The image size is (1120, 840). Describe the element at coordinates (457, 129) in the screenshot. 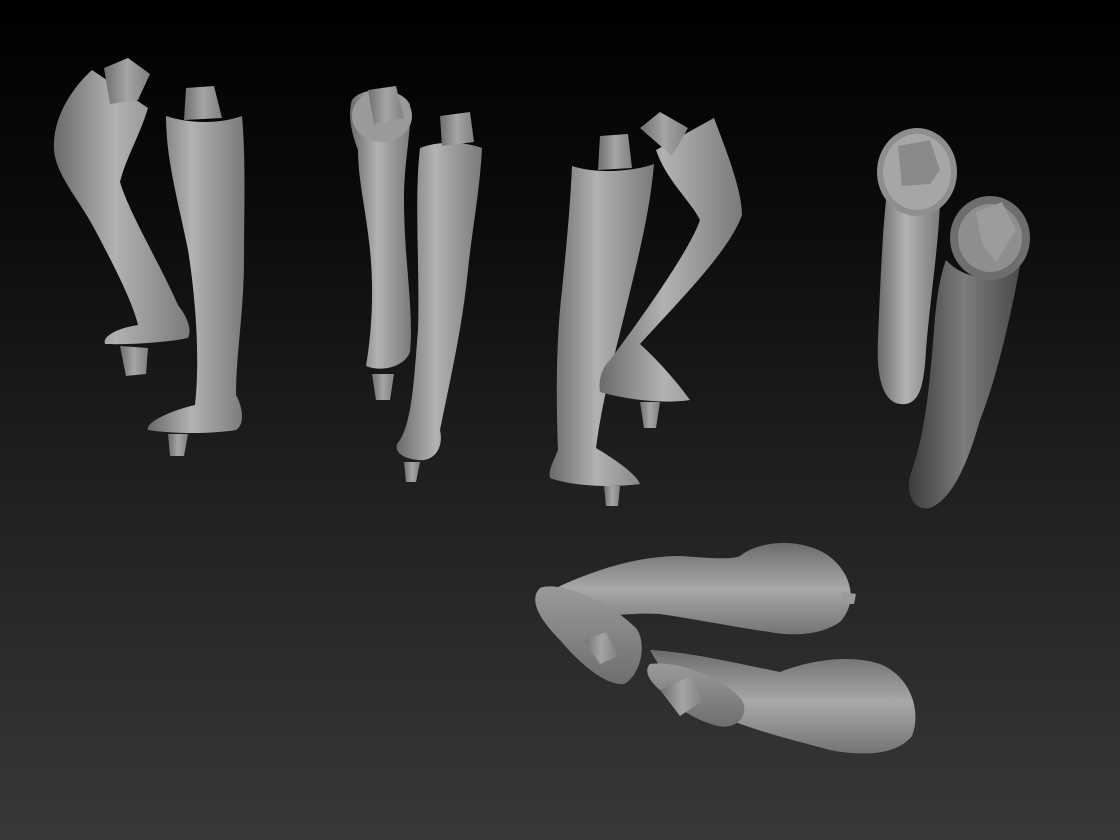

I see `right-back-leg-top-peg` at that location.